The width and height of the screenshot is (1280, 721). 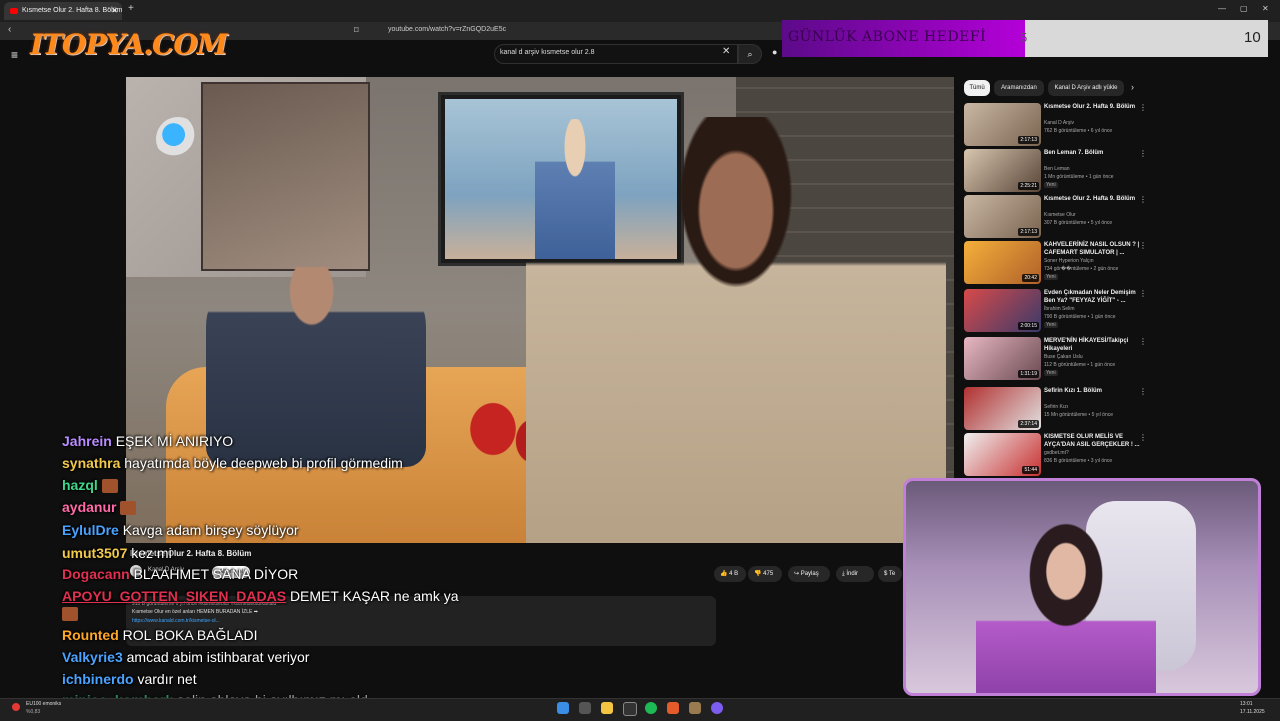 What do you see at coordinates (1057, 169) in the screenshot?
I see `recommendation-channel: Ben Leman` at bounding box center [1057, 169].